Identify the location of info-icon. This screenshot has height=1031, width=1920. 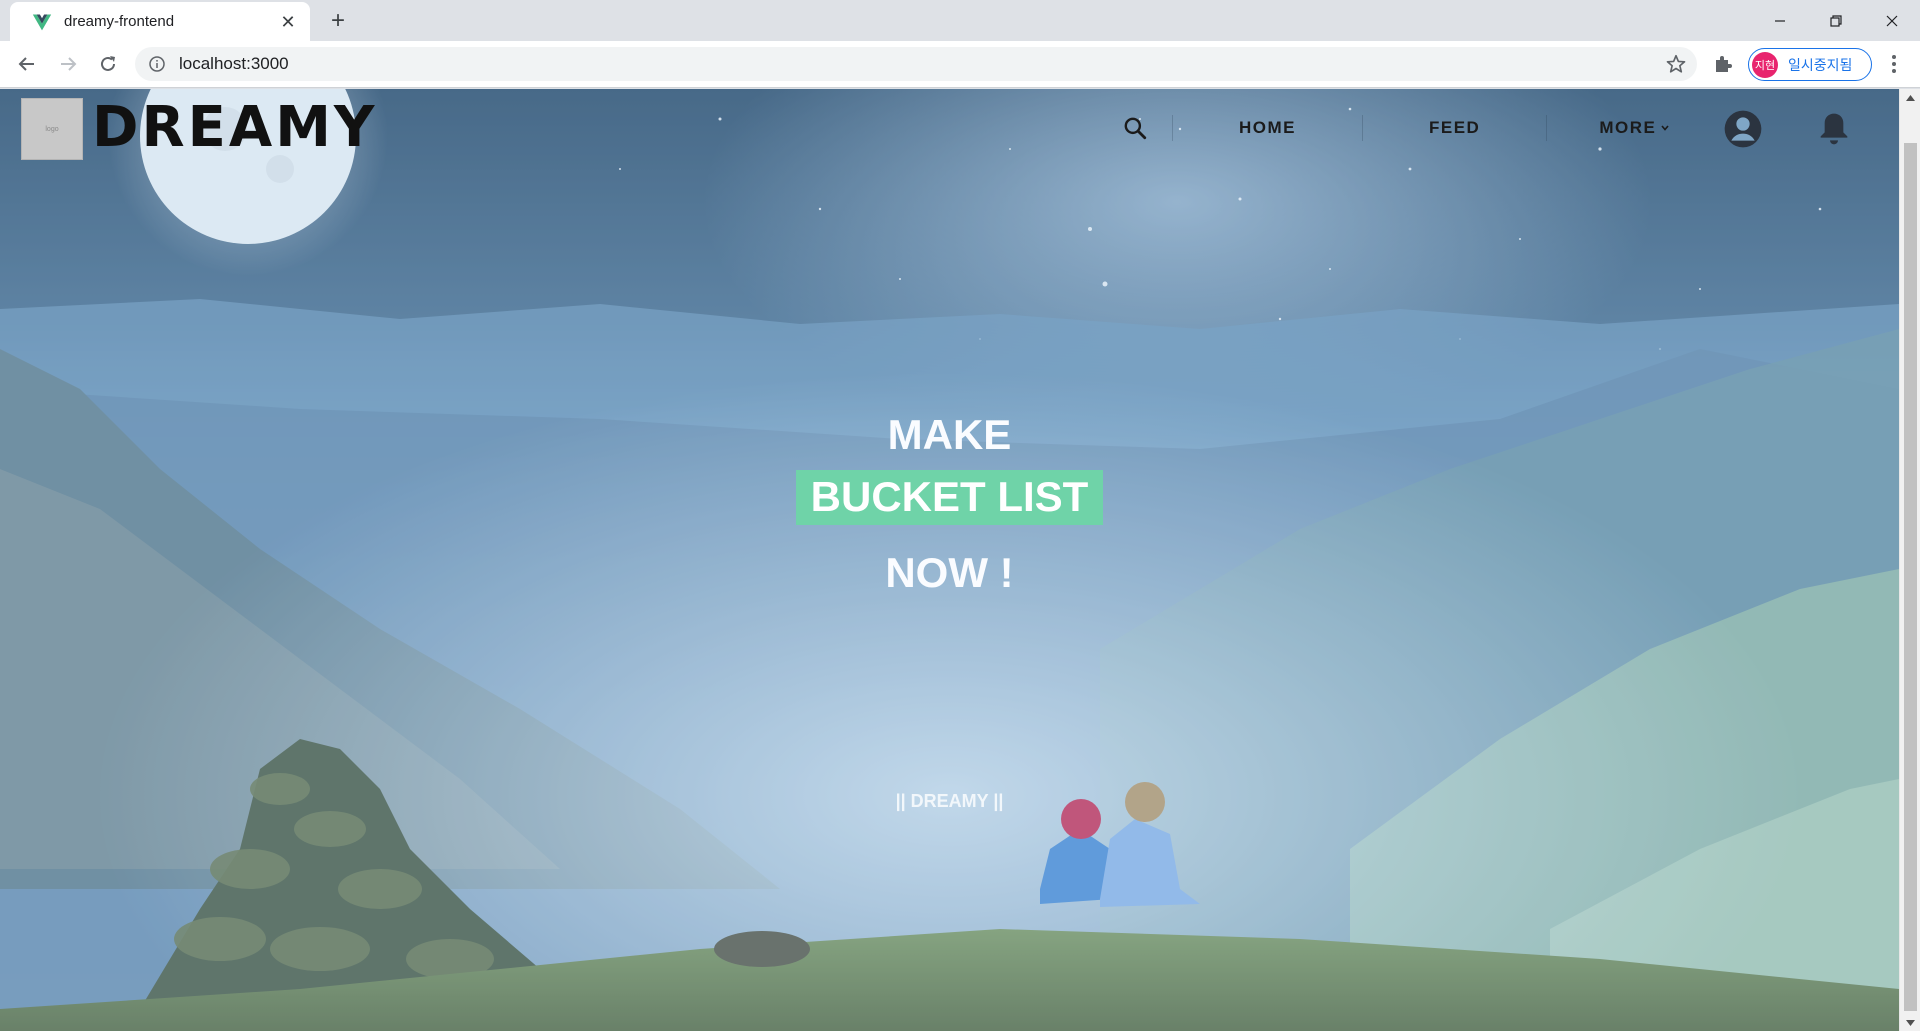
(157, 64).